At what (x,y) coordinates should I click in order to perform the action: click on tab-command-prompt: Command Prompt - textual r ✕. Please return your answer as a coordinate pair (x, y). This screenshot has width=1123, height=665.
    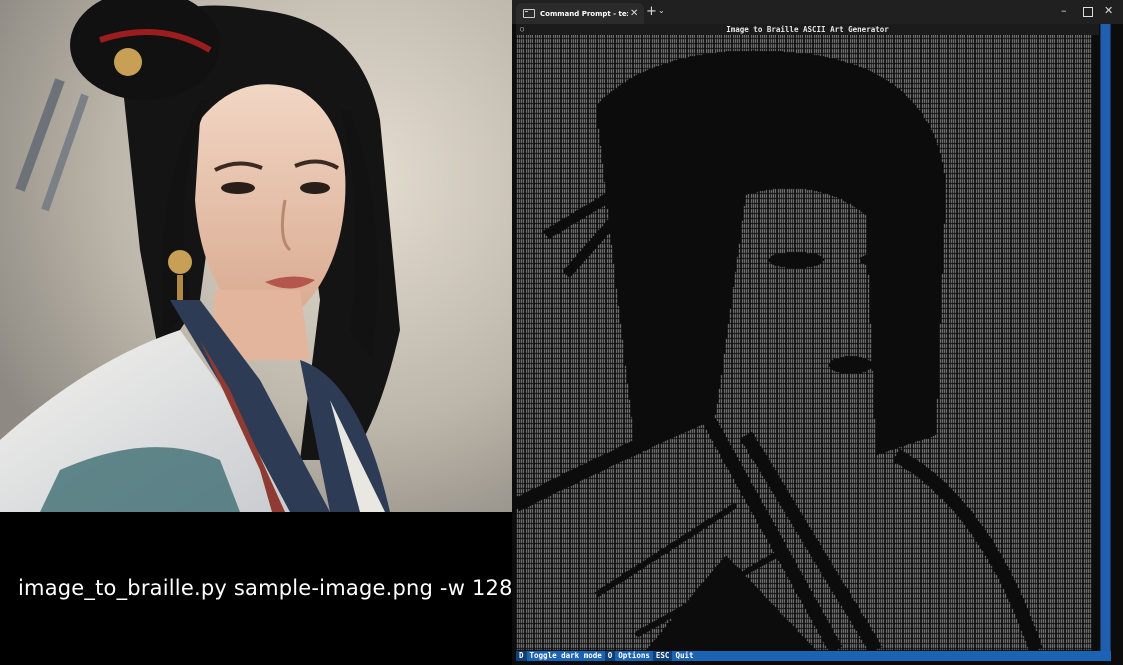
    Looking at the image, I should click on (580, 13).